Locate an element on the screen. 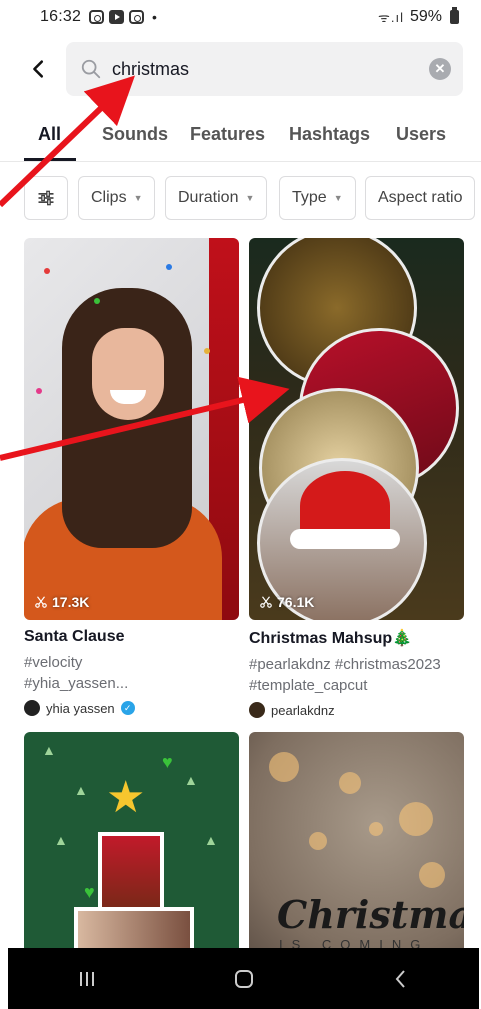 This screenshot has width=481, height=1009. thumbnail-overlay-title: Christmas is located at coordinates (370, 914).